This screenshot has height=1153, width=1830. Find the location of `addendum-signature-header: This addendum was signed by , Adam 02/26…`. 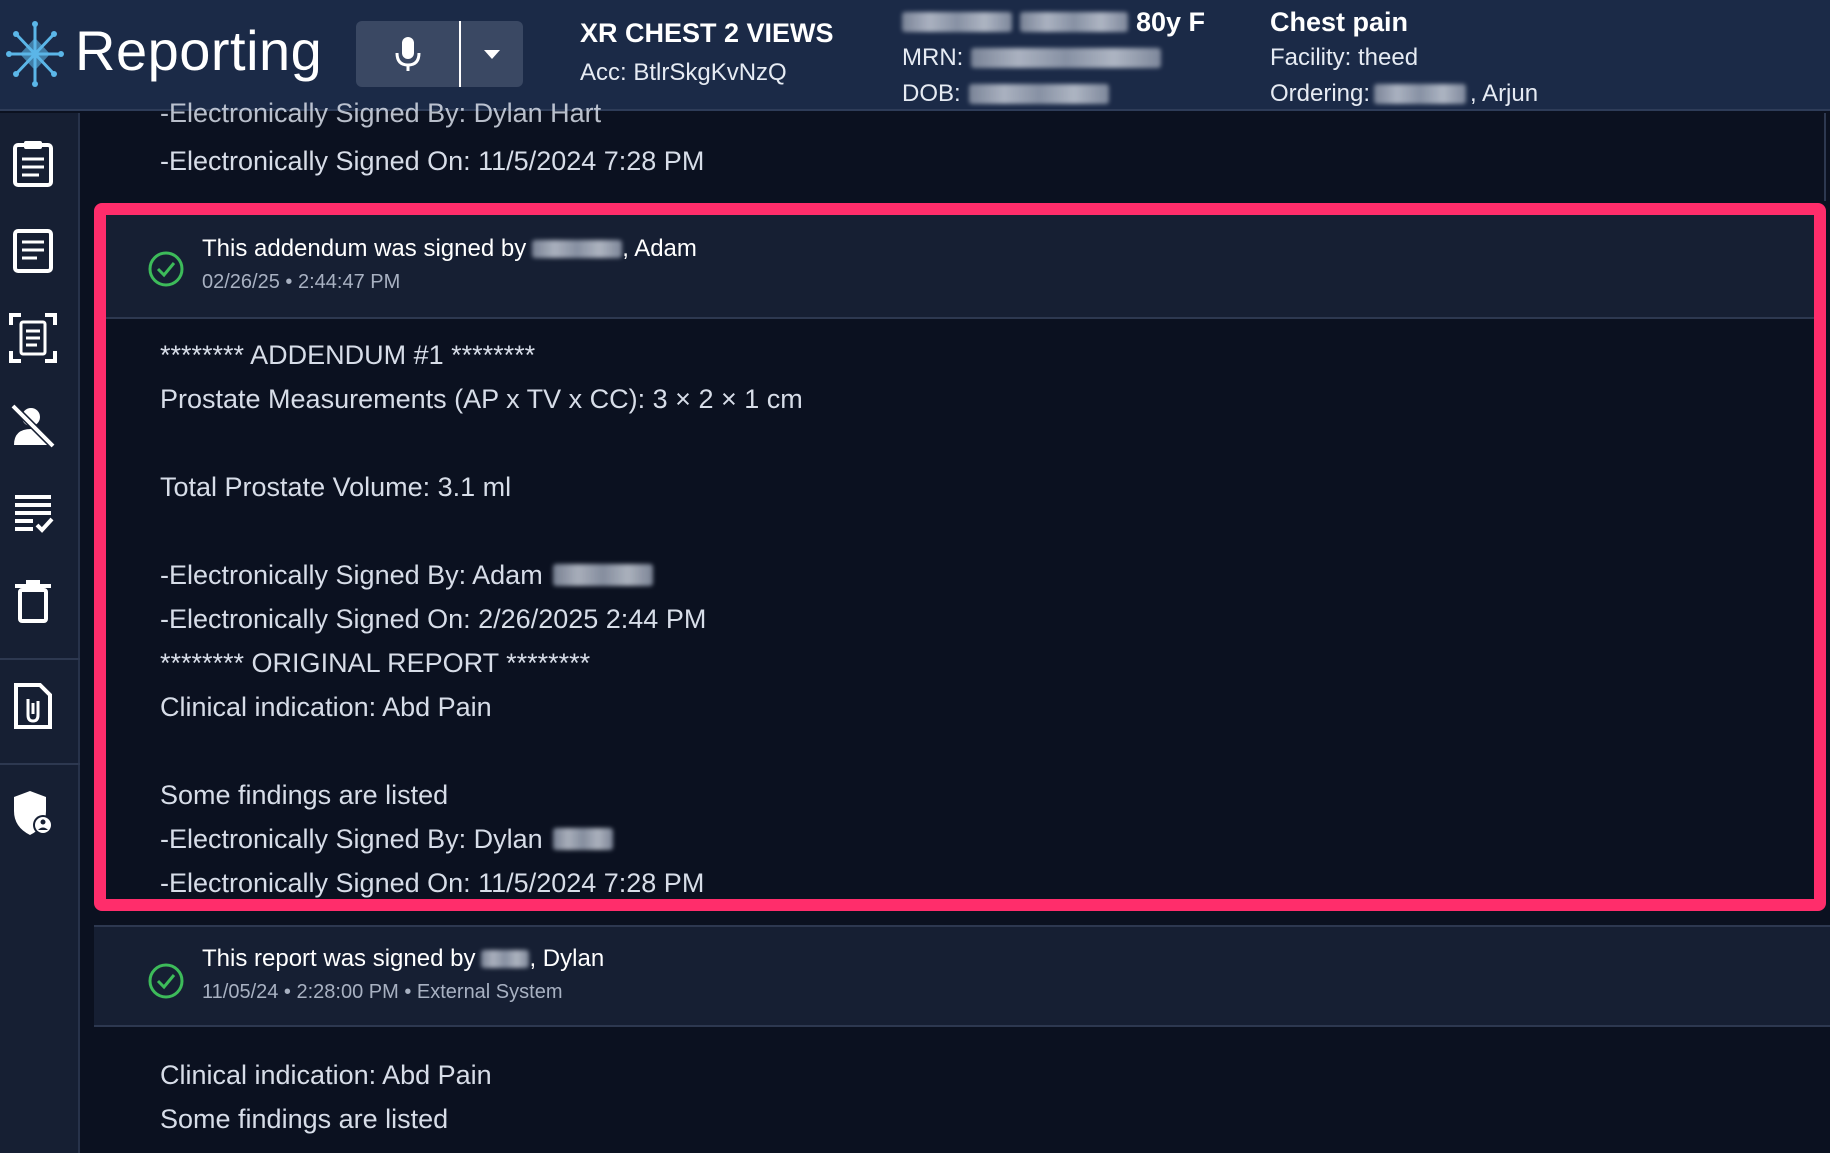

addendum-signature-header: This addendum was signed by , Adam 02/26… is located at coordinates (960, 267).